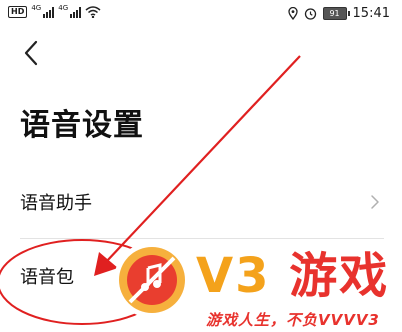 The height and width of the screenshot is (332, 402). I want to click on status-right: 91 15:41, so click(338, 13).